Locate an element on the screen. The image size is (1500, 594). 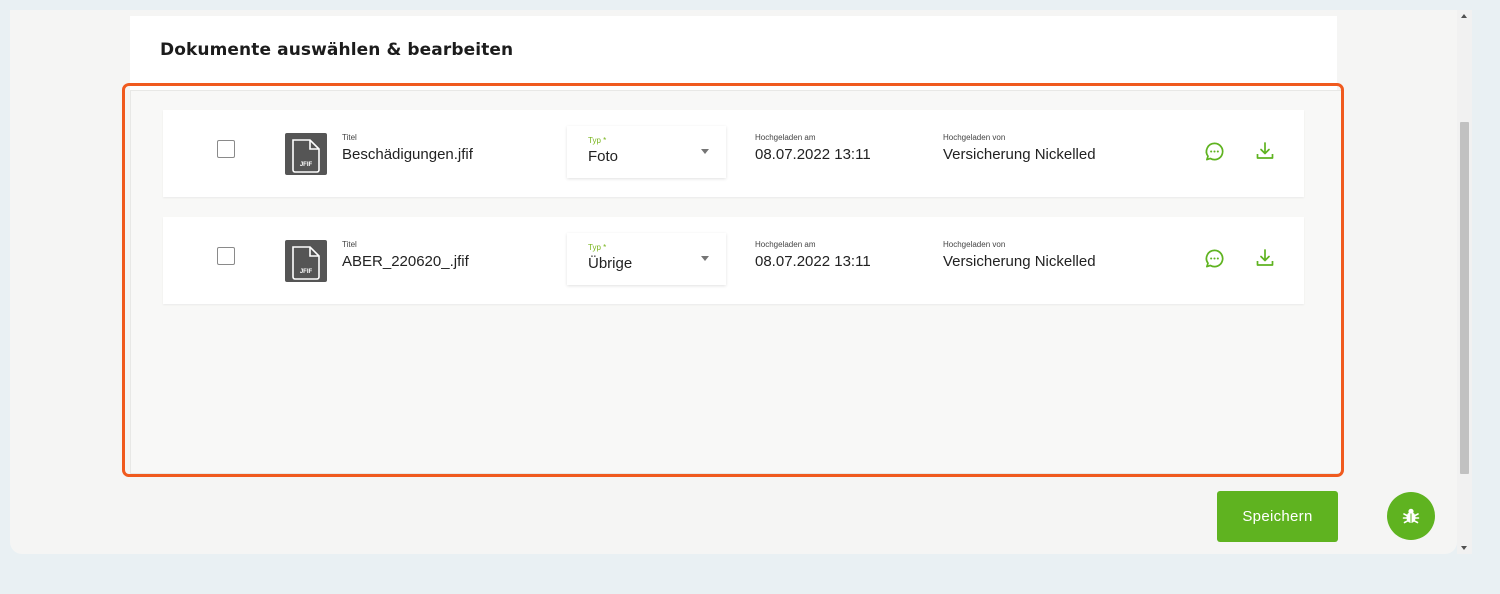
type-select: Typ * Foto is located at coordinates (646, 152).